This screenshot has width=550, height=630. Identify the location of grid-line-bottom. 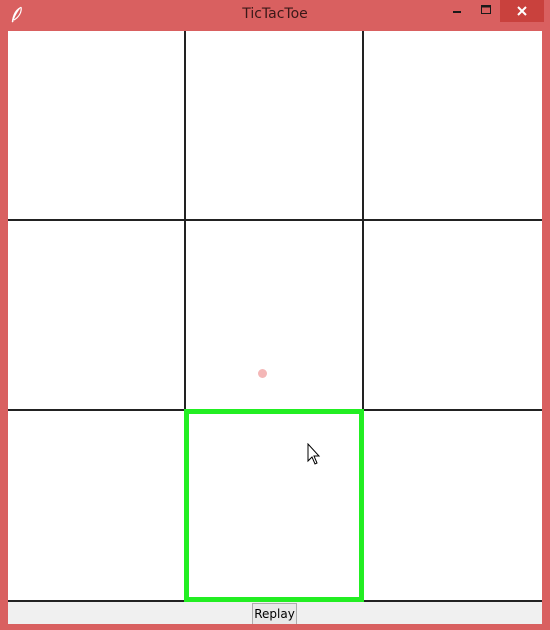
(275, 601).